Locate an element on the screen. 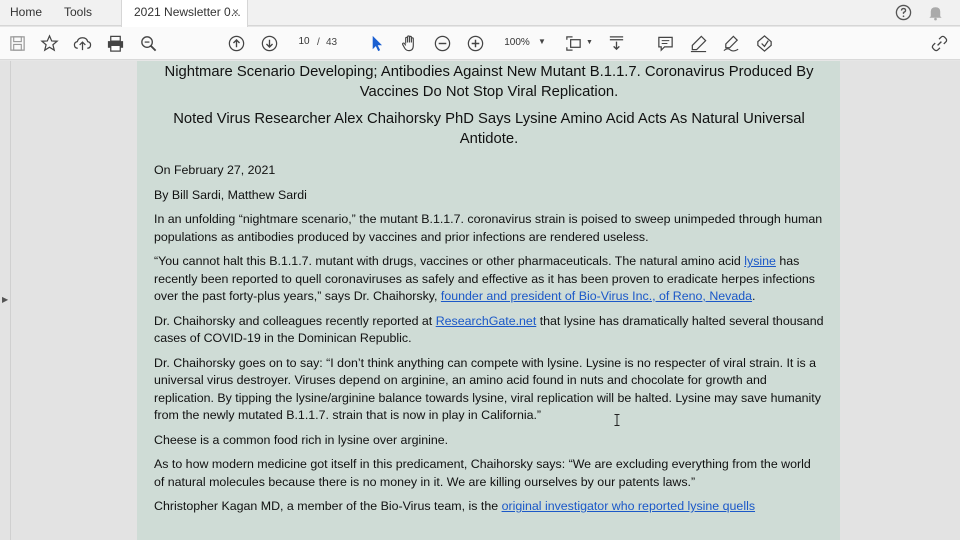  text-cursor-icon is located at coordinates (617, 420).